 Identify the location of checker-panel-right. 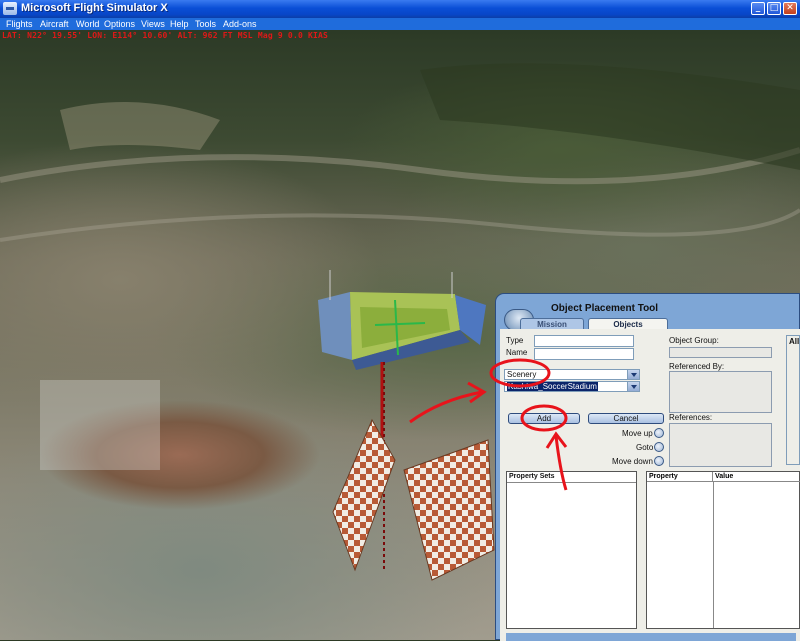
(449, 510).